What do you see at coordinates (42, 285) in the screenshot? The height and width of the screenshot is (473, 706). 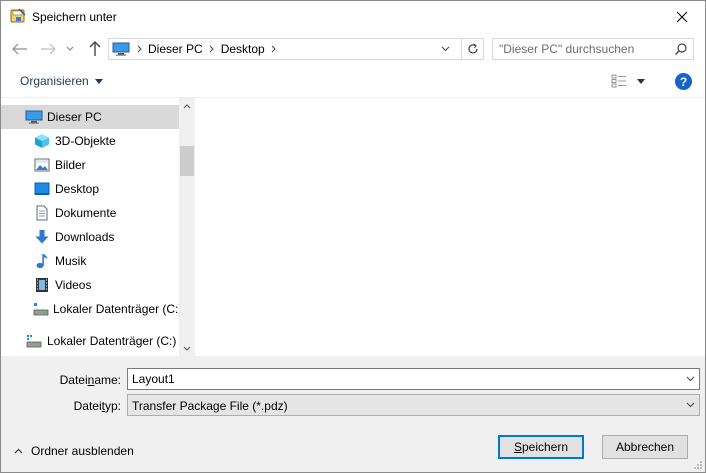 I see `videos-icon` at bounding box center [42, 285].